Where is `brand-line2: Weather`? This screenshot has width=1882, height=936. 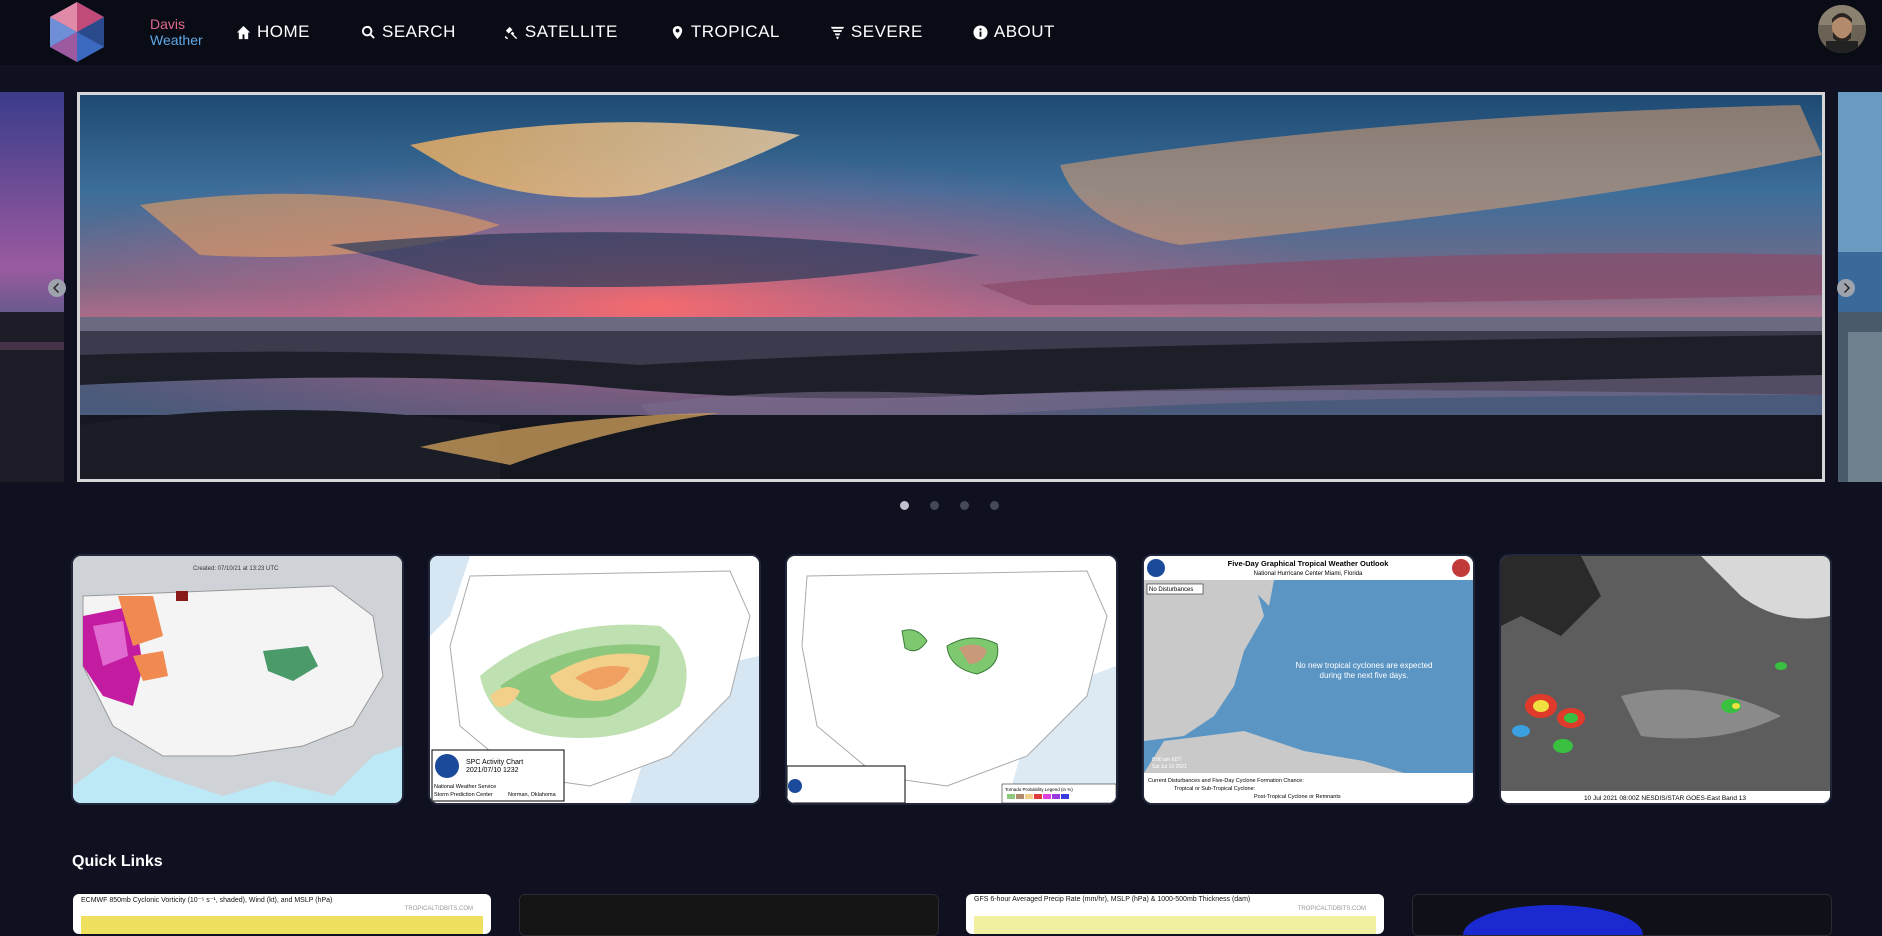 brand-line2: Weather is located at coordinates (176, 40).